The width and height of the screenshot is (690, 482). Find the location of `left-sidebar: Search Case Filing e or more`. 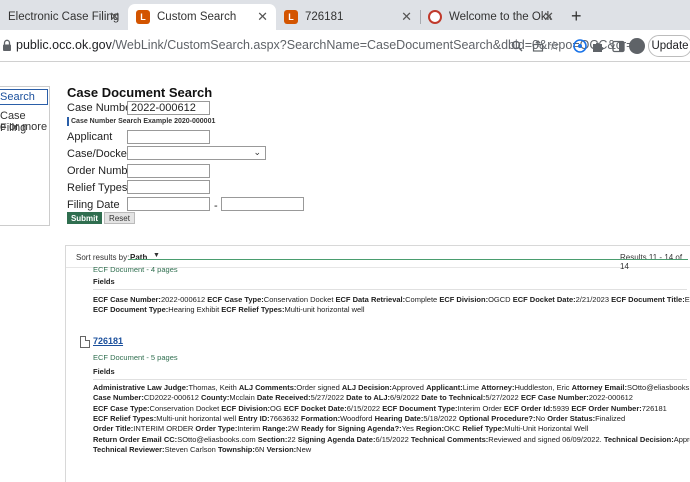

left-sidebar: Search Case Filing e or more is located at coordinates (25, 156).